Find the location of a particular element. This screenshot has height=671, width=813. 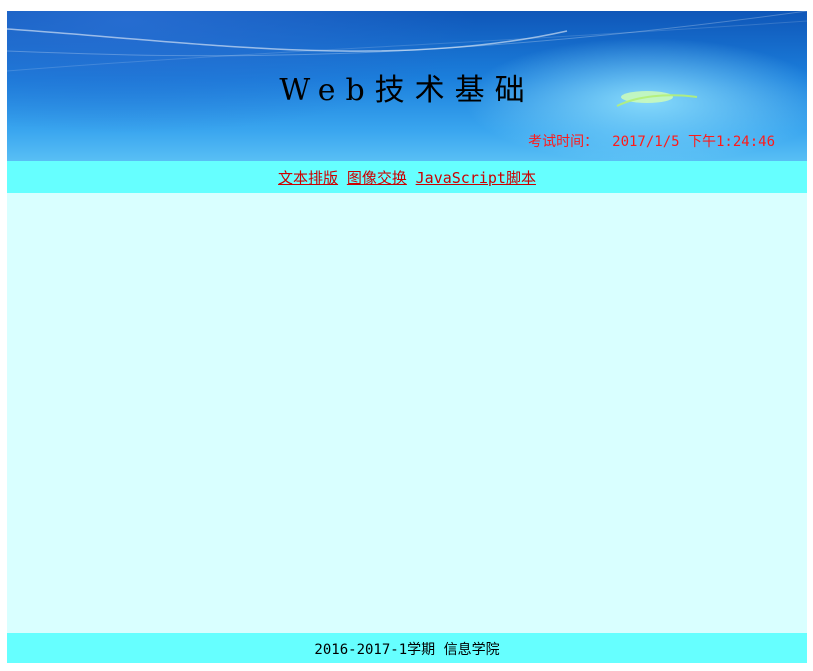

exam-time-value: 2017/1/5 下午1:24:46 is located at coordinates (693, 142).